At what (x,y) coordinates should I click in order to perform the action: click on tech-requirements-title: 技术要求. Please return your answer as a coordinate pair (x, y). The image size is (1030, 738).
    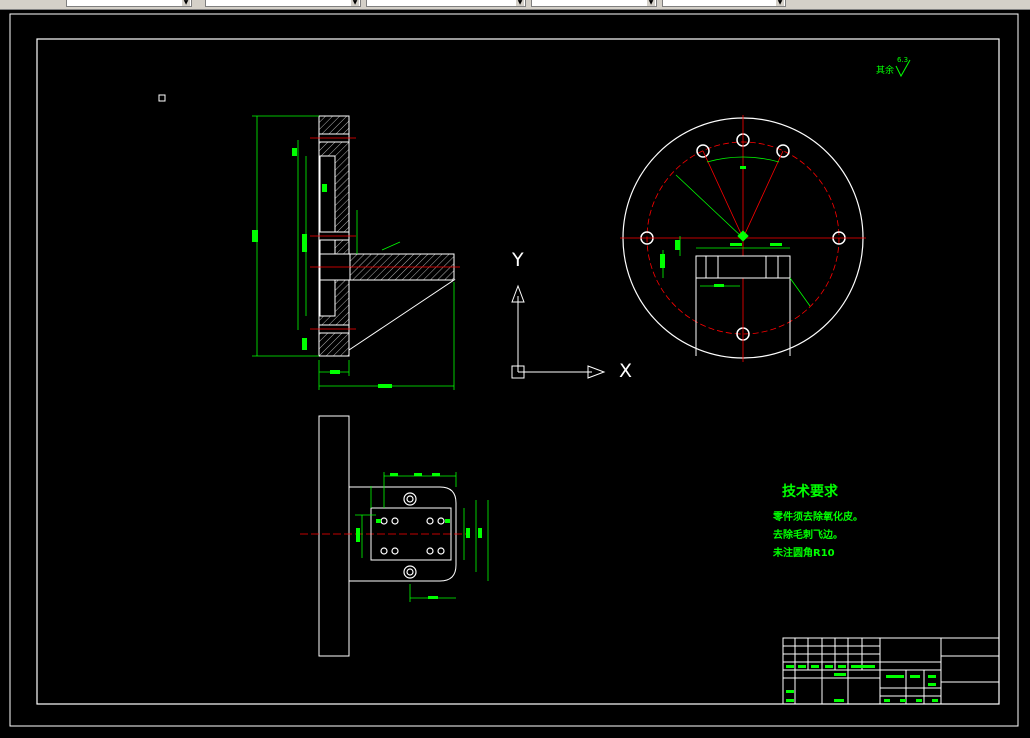
    Looking at the image, I should click on (810, 492).